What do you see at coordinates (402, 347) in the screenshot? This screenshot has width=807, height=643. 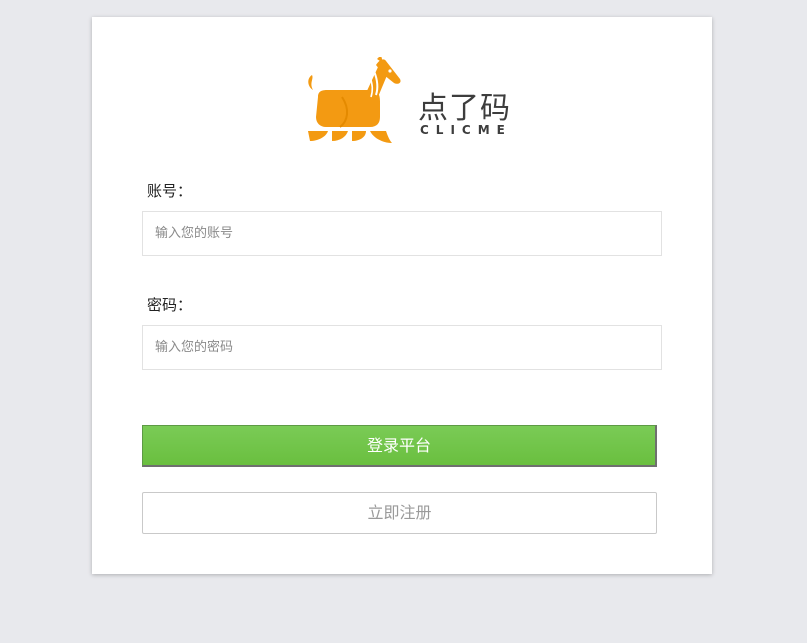 I see `password-input` at bounding box center [402, 347].